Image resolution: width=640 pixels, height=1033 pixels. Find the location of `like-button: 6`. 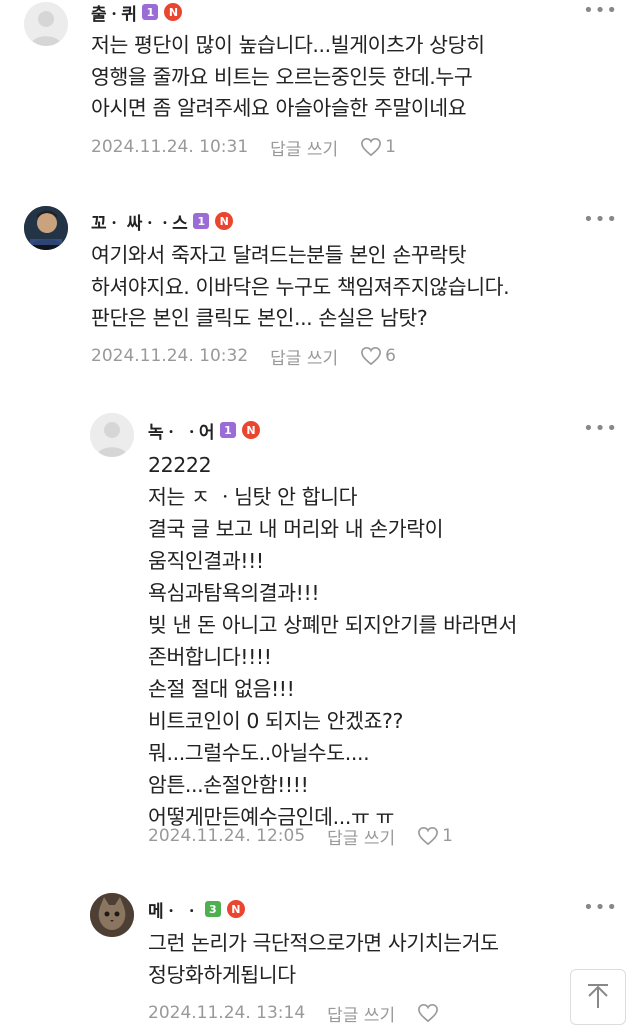

like-button: 6 is located at coordinates (378, 356).